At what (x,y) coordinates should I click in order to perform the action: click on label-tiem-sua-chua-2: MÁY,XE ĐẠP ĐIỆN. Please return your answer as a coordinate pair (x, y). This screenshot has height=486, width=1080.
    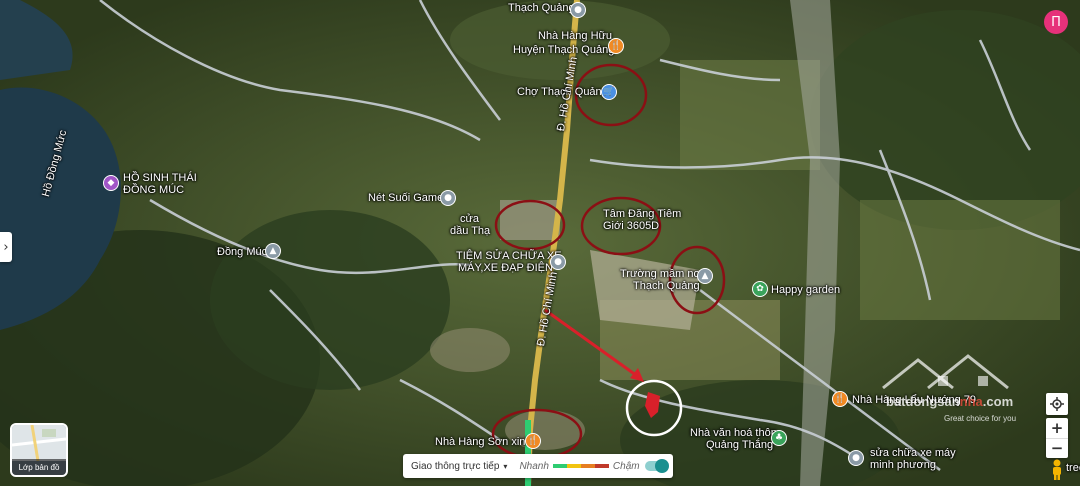
    Looking at the image, I should click on (505, 268).